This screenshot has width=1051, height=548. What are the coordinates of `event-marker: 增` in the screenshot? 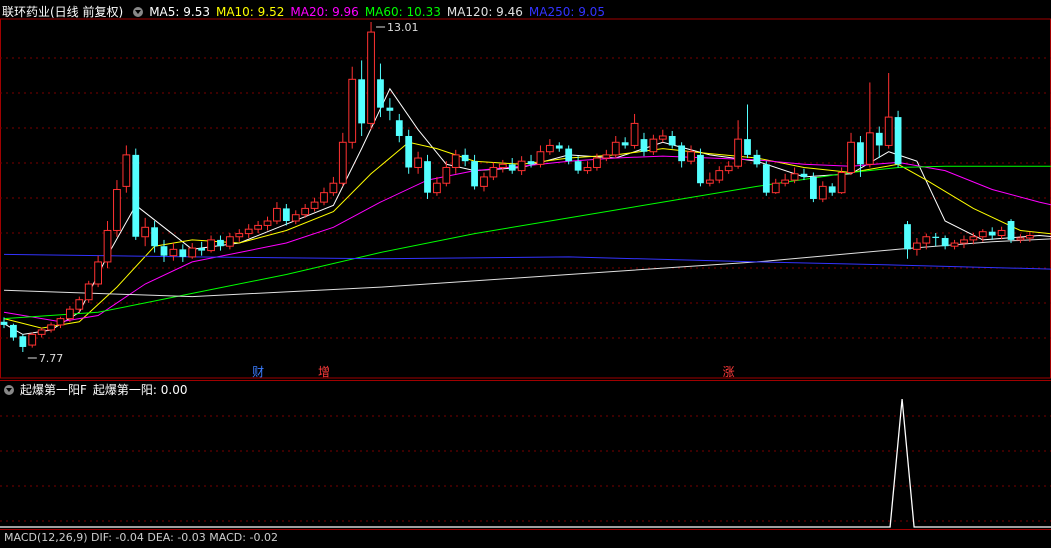 It's located at (324, 372).